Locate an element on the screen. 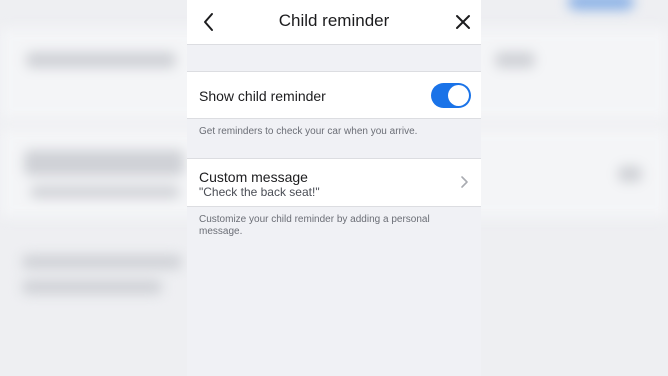 Image resolution: width=668 pixels, height=376 pixels. show-child-reminder-row: Show child reminder is located at coordinates (334, 95).